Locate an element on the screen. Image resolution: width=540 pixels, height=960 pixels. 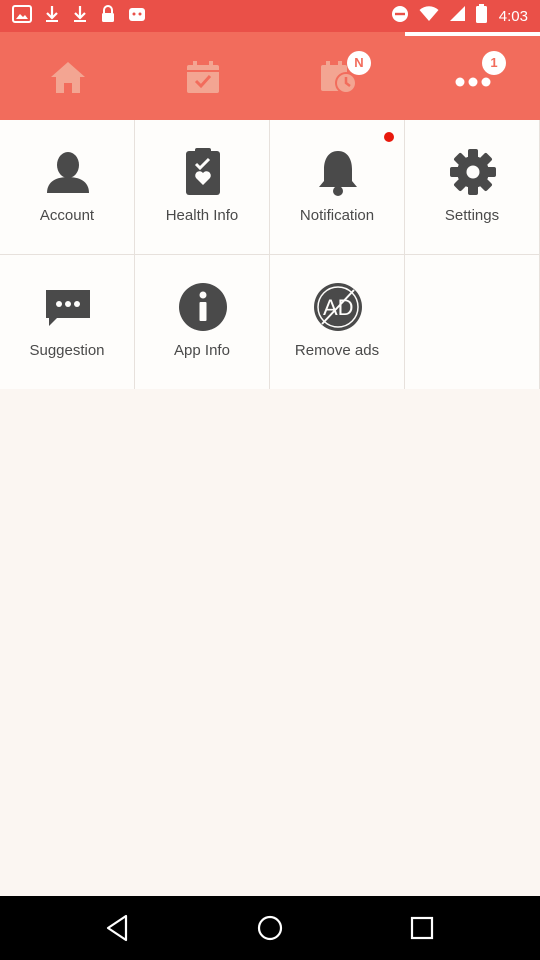
grid-item-label: Account is located at coordinates (67, 215).